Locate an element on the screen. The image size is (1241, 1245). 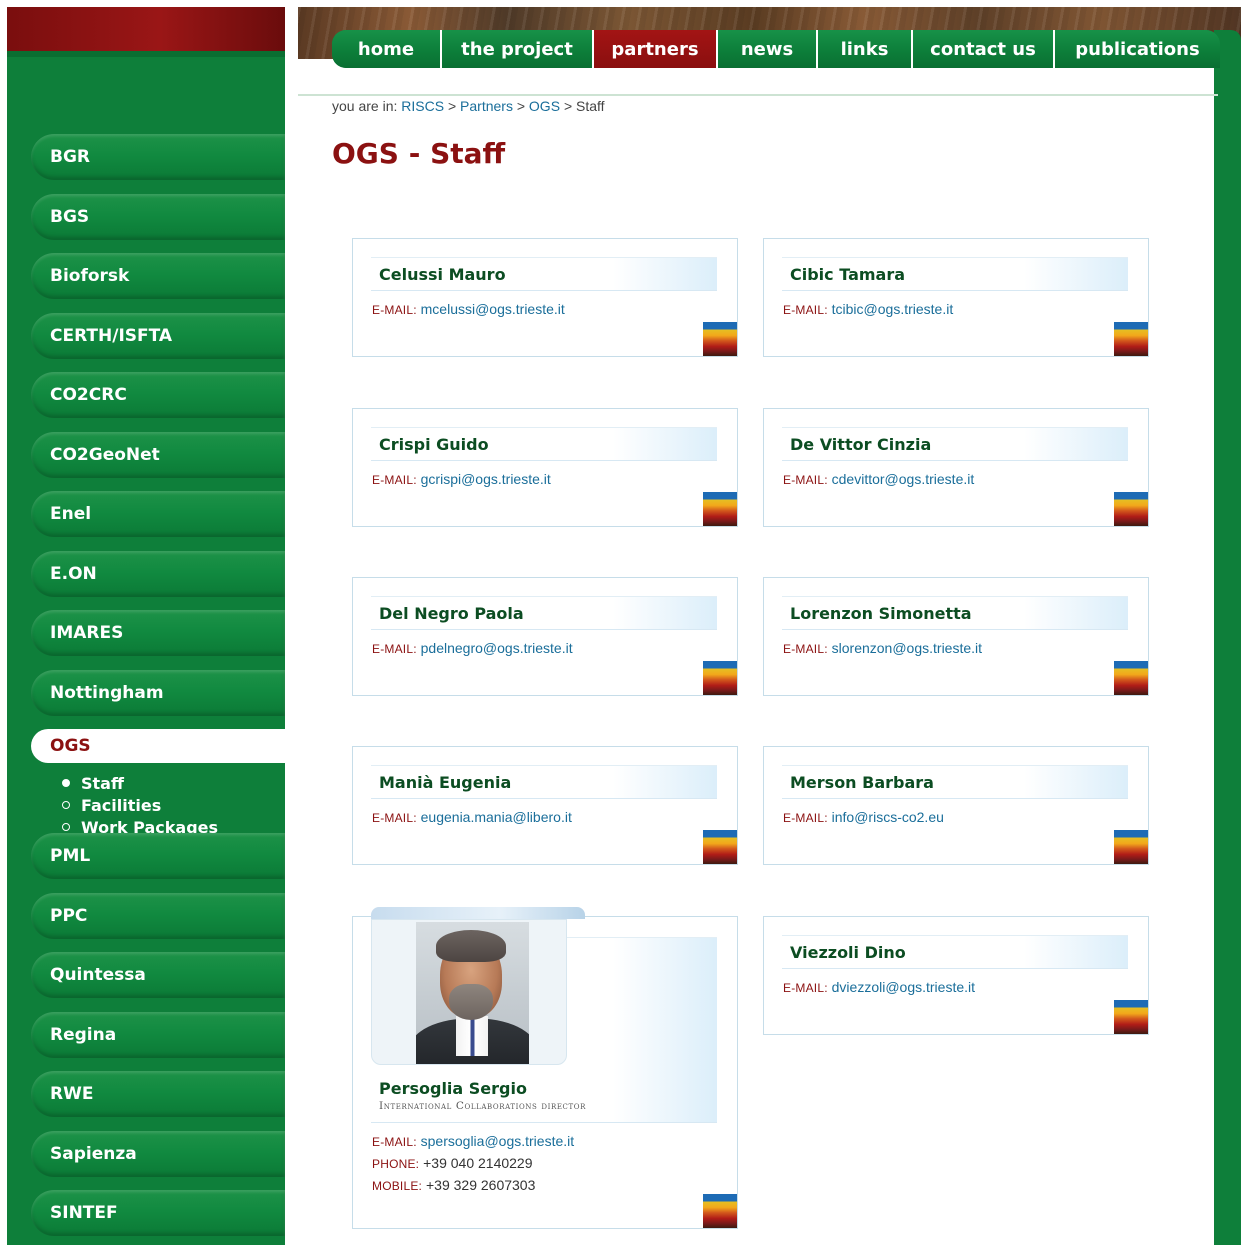
sidebar-item-label: CO2CRC is located at coordinates (88, 395).